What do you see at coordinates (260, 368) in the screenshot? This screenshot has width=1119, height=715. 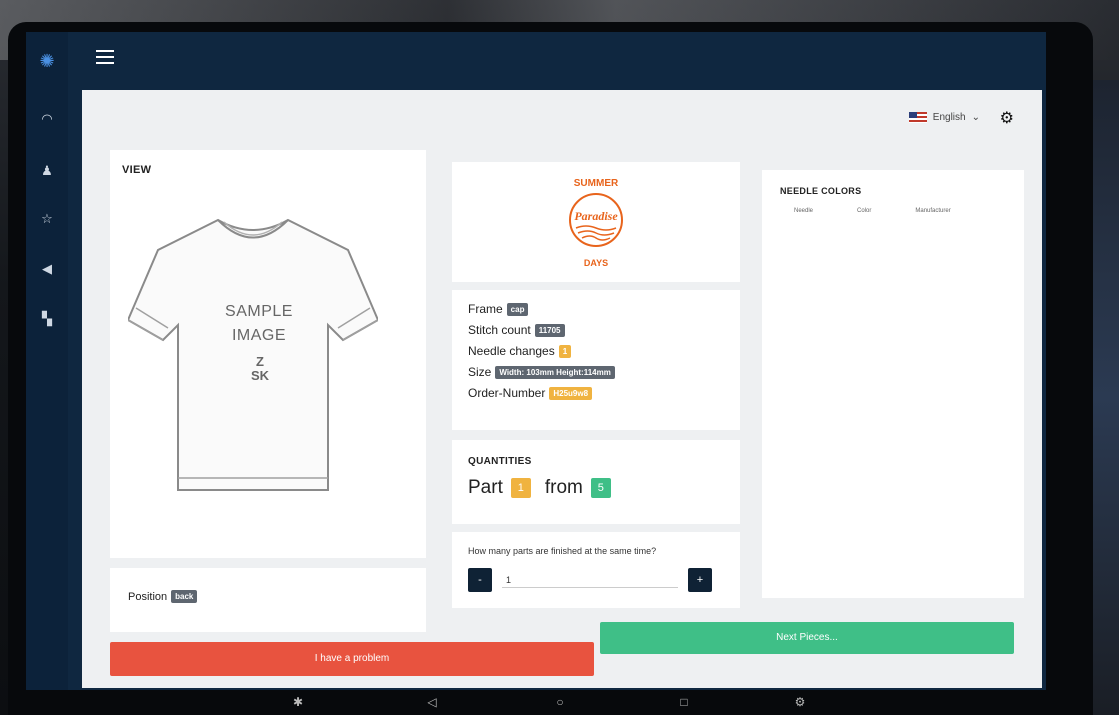 I see `zsk-brand-logo: Z SK` at bounding box center [260, 368].